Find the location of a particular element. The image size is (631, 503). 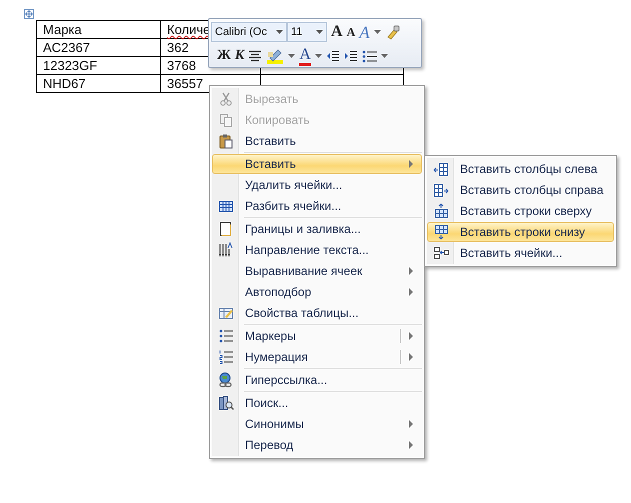

insert-column-left-icon is located at coordinates (441, 169).